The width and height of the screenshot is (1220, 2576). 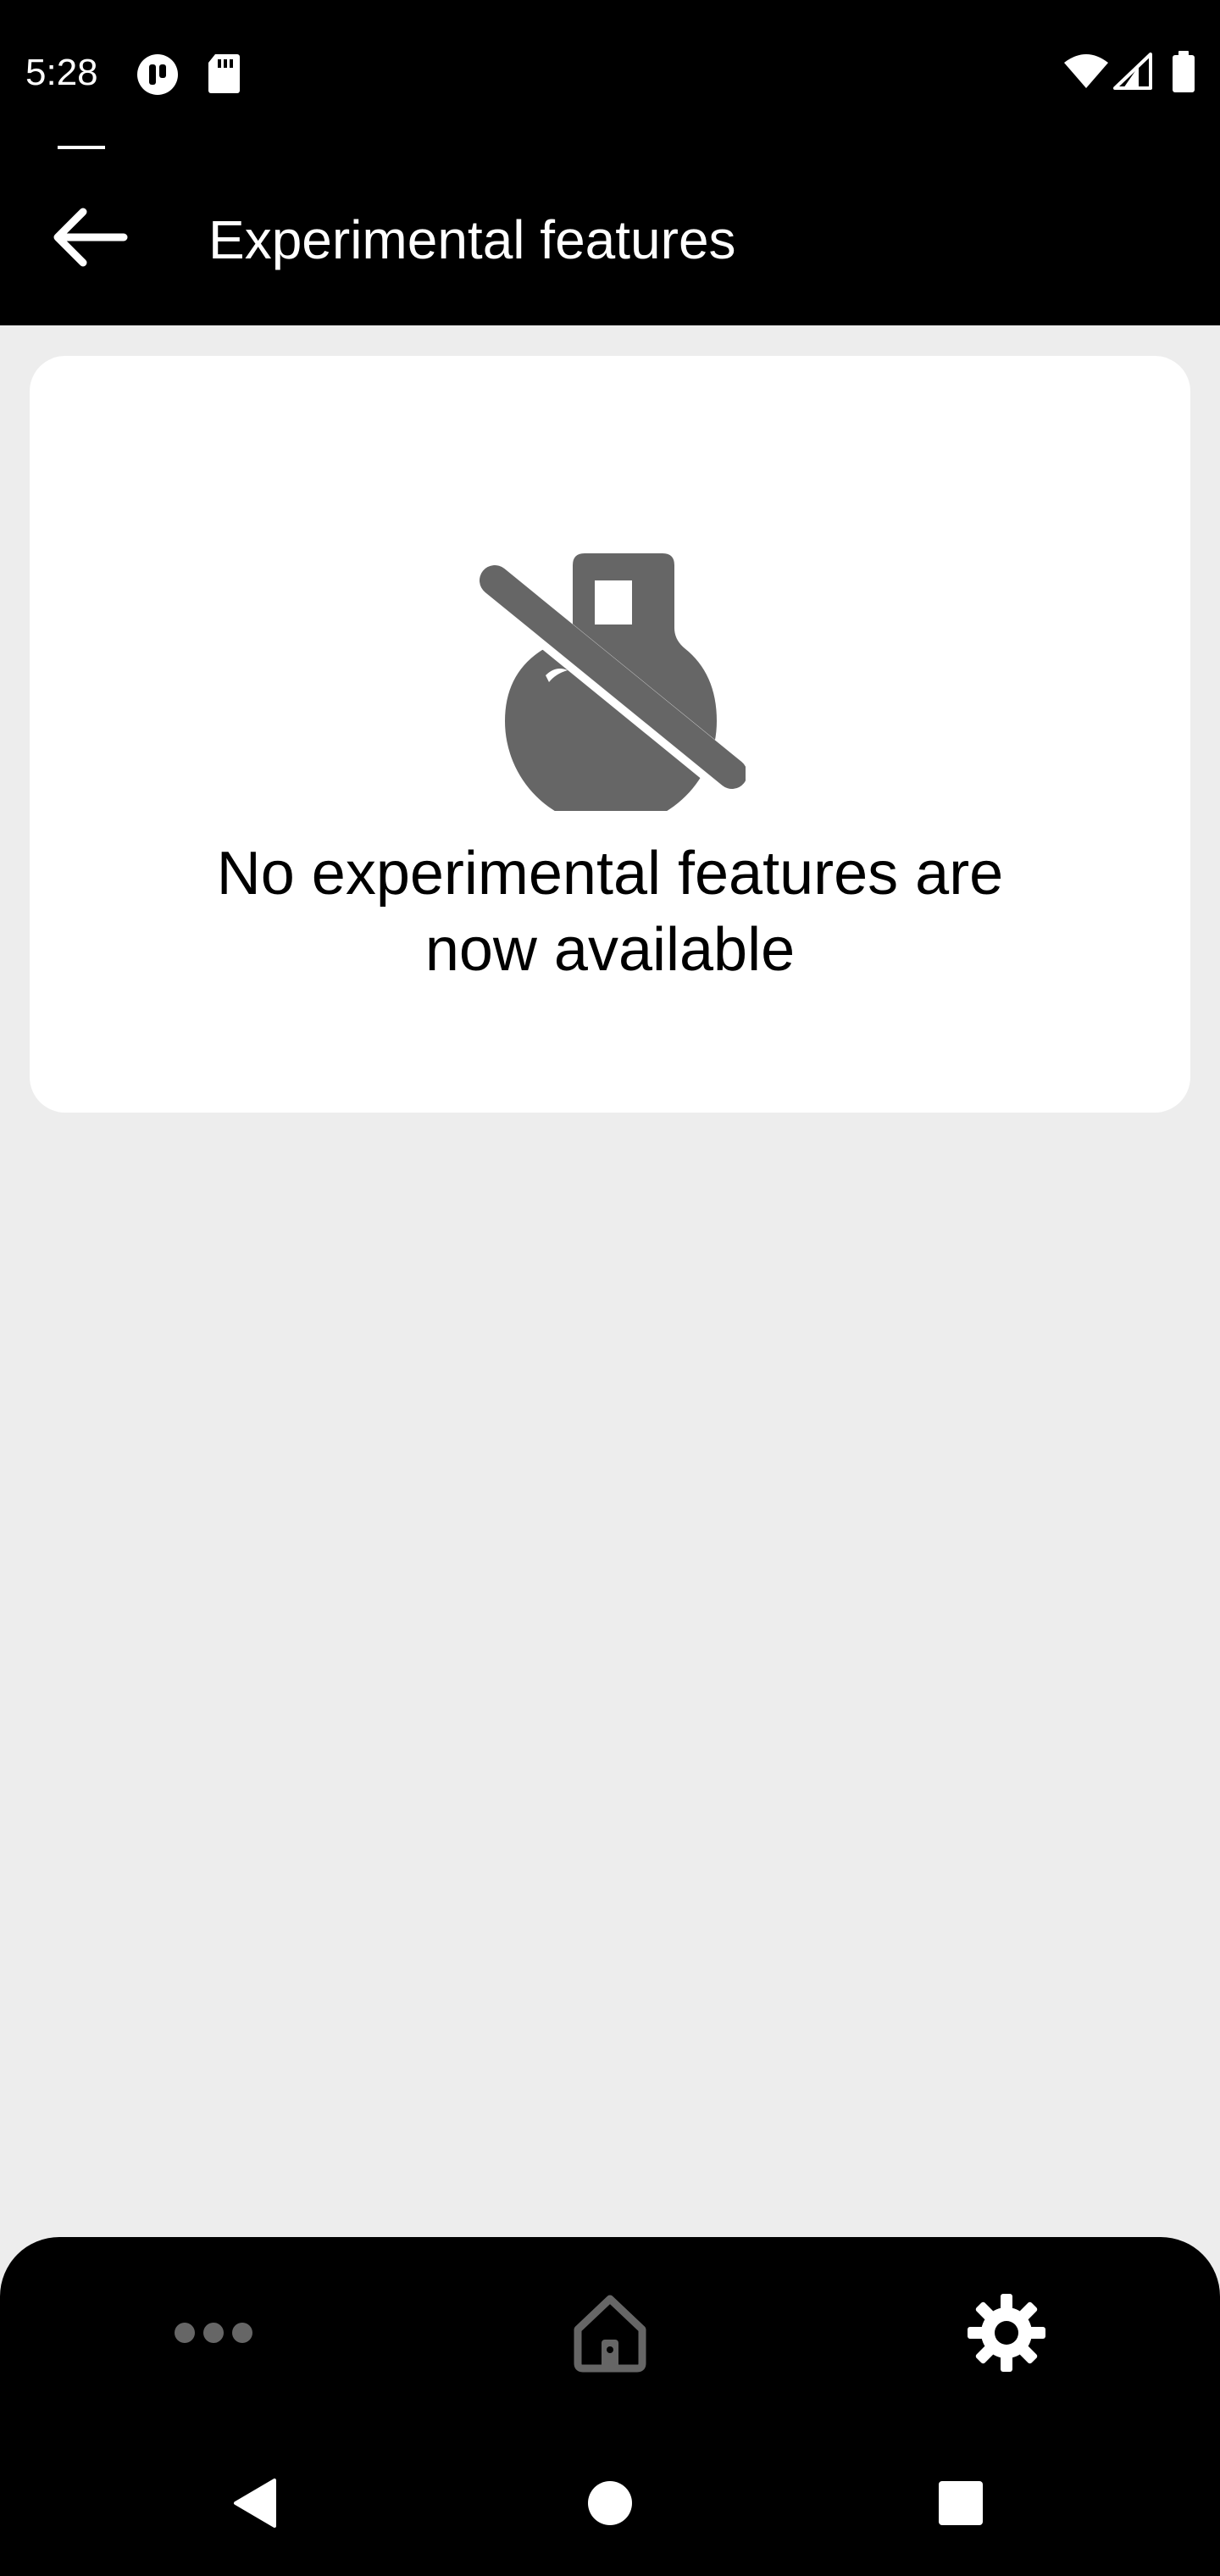 I want to click on nav-settings-button, so click(x=1006, y=2334).